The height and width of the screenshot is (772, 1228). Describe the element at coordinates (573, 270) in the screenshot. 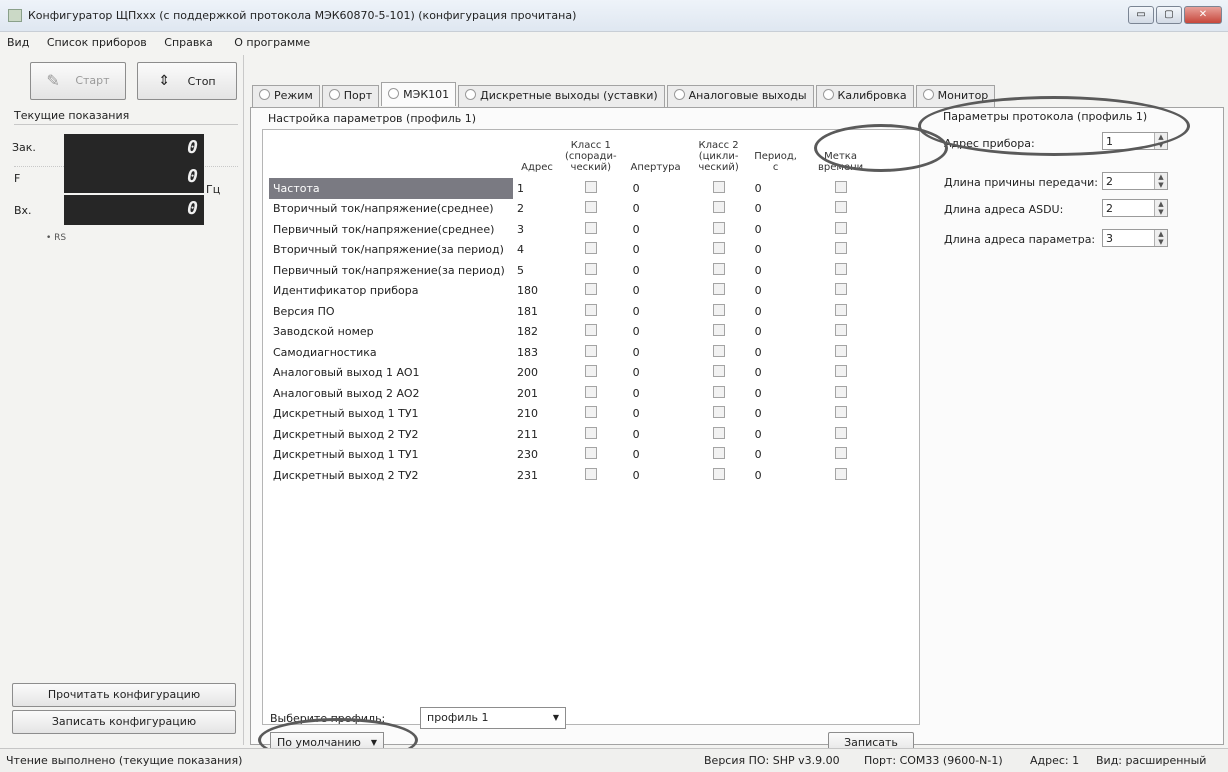

I see `table-row: Первичный ток/напряжение(за период) 5 0 0` at that location.